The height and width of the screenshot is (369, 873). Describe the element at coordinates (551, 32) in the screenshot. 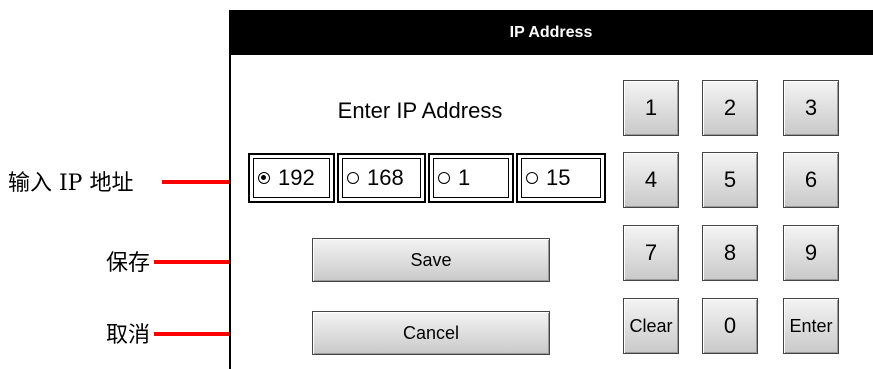

I see `dialog-title: IP Address` at that location.